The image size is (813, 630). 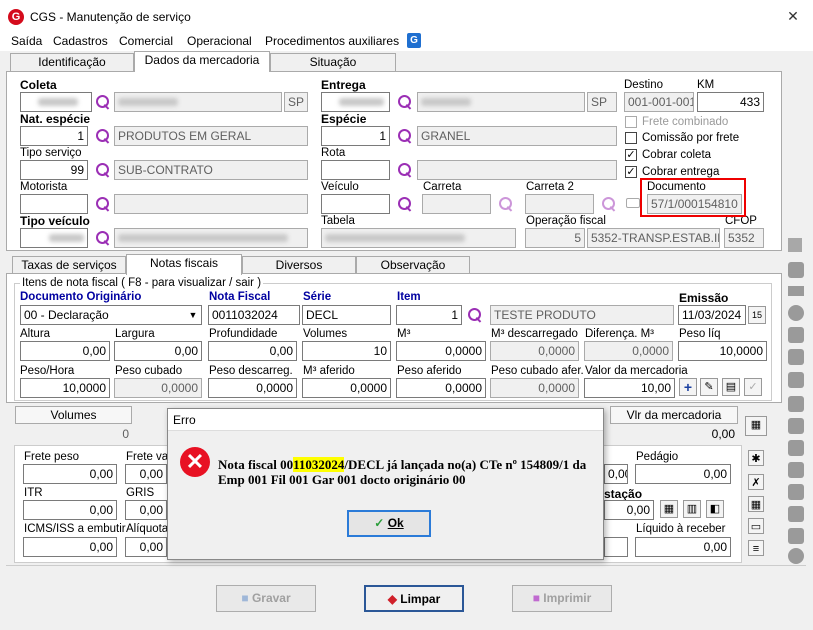 What do you see at coordinates (146, 41) in the screenshot?
I see `menu-comercial: Comercial` at bounding box center [146, 41].